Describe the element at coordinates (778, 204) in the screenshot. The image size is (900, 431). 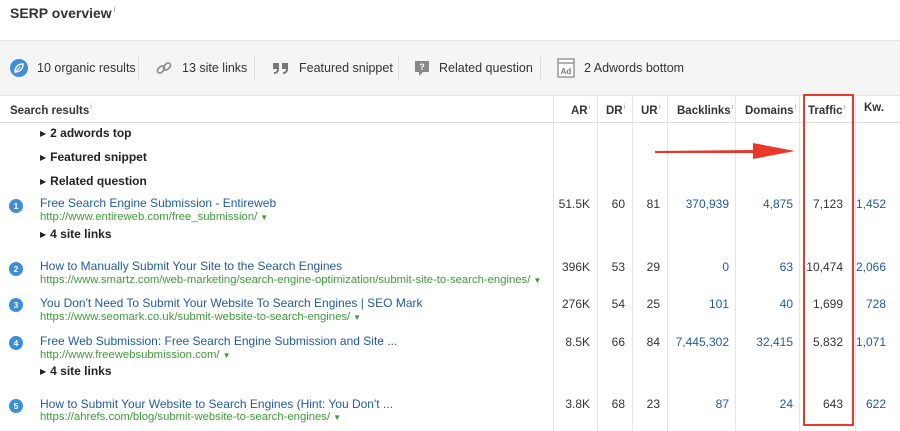
I see `cell-domains: 4,875` at that location.